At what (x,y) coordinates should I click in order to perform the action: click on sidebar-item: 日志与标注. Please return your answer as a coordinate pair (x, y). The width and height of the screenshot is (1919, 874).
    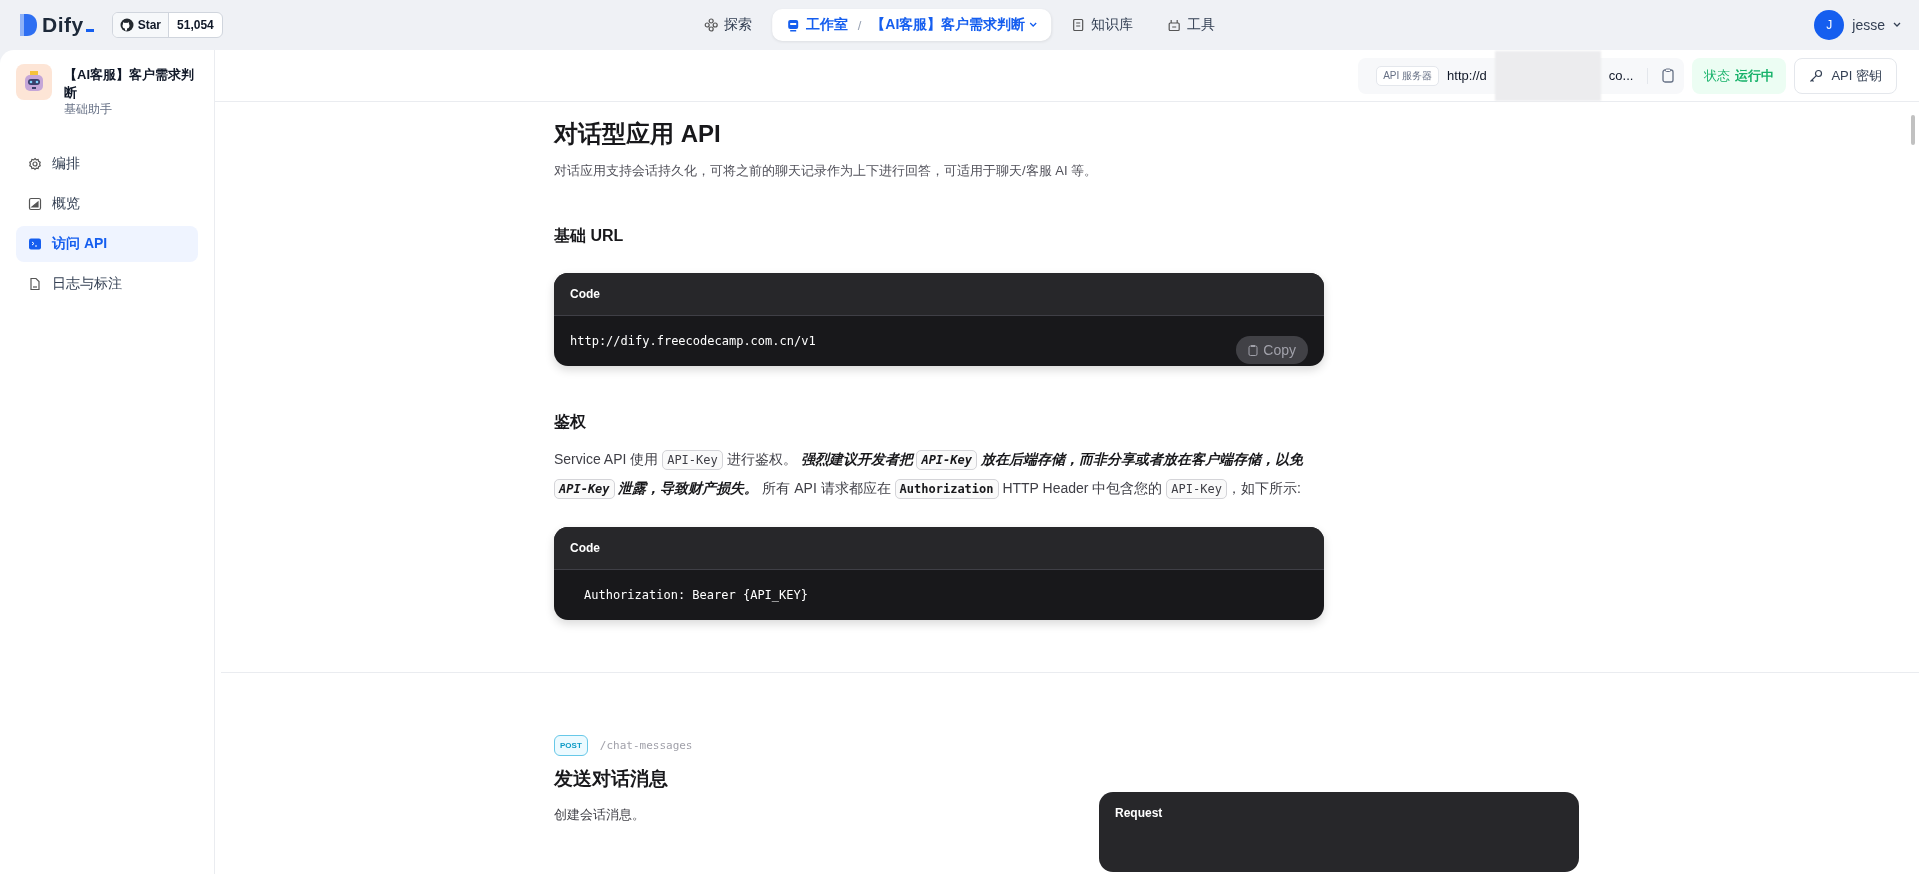
    Looking at the image, I should click on (107, 284).